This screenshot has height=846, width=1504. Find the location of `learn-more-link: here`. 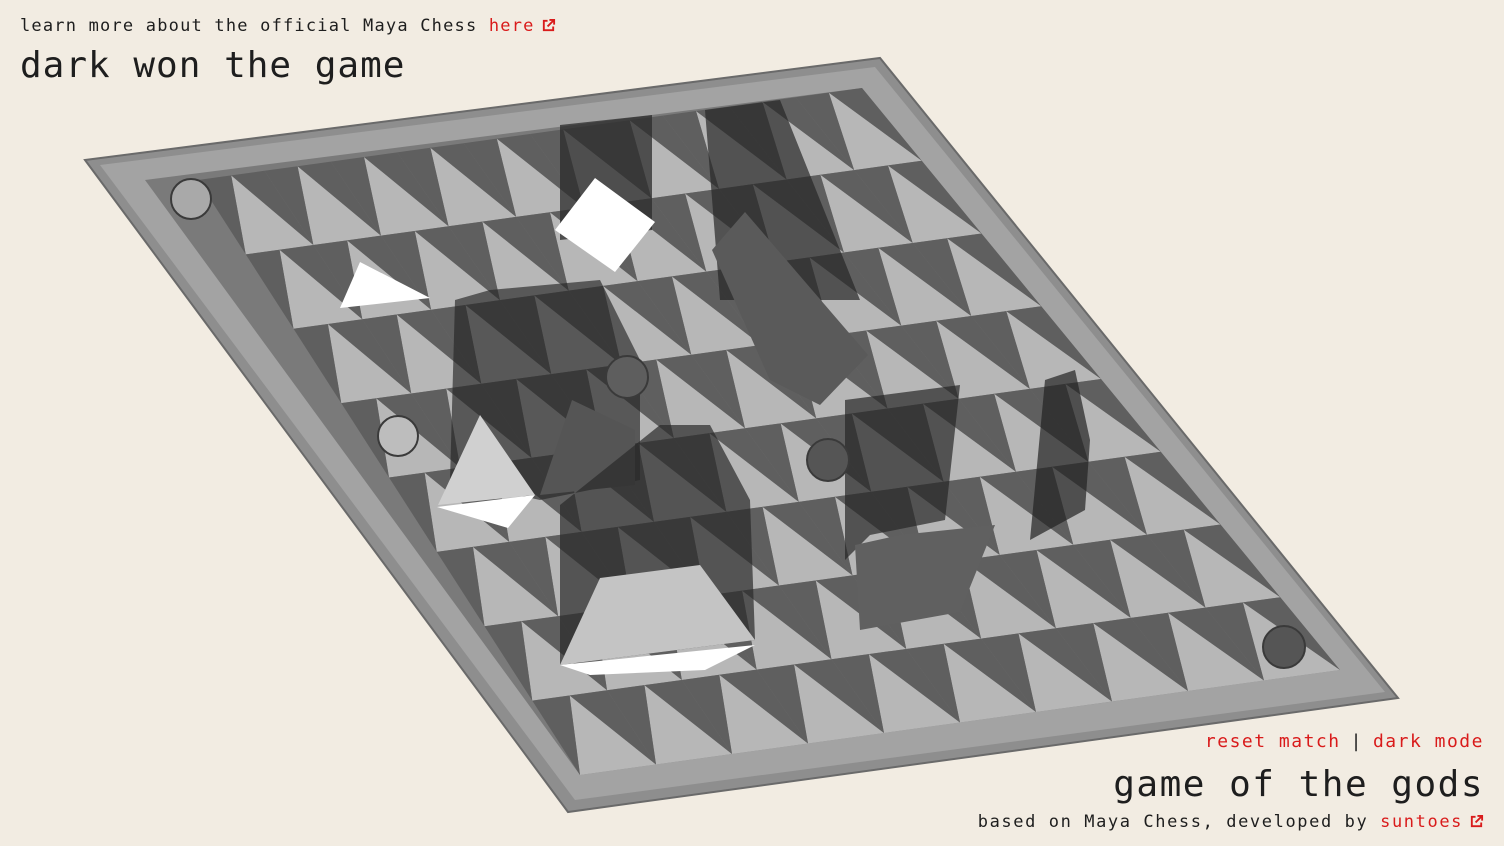

learn-more-link: here is located at coordinates (522, 26).